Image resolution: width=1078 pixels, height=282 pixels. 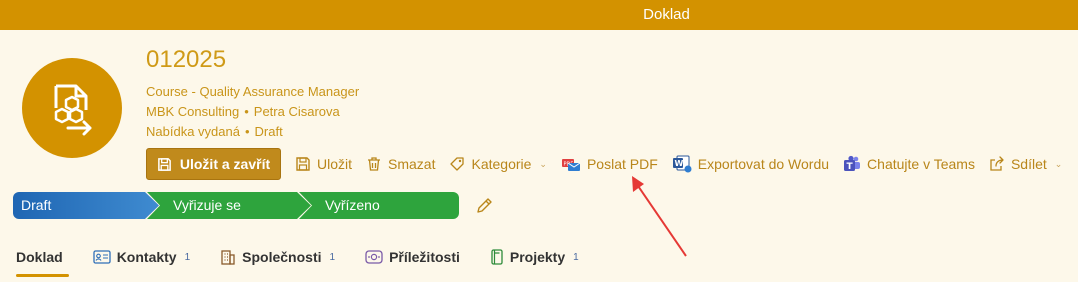 What do you see at coordinates (352, 205) in the screenshot?
I see `stage-label: Vyřízeno` at bounding box center [352, 205].